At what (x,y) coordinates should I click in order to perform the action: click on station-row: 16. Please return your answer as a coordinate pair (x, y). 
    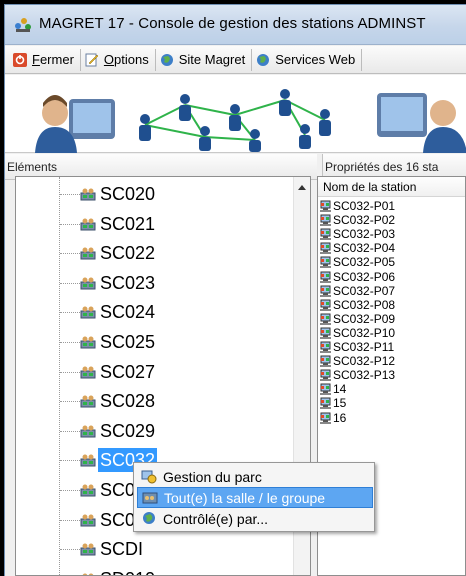
    Looking at the image, I should click on (333, 418).